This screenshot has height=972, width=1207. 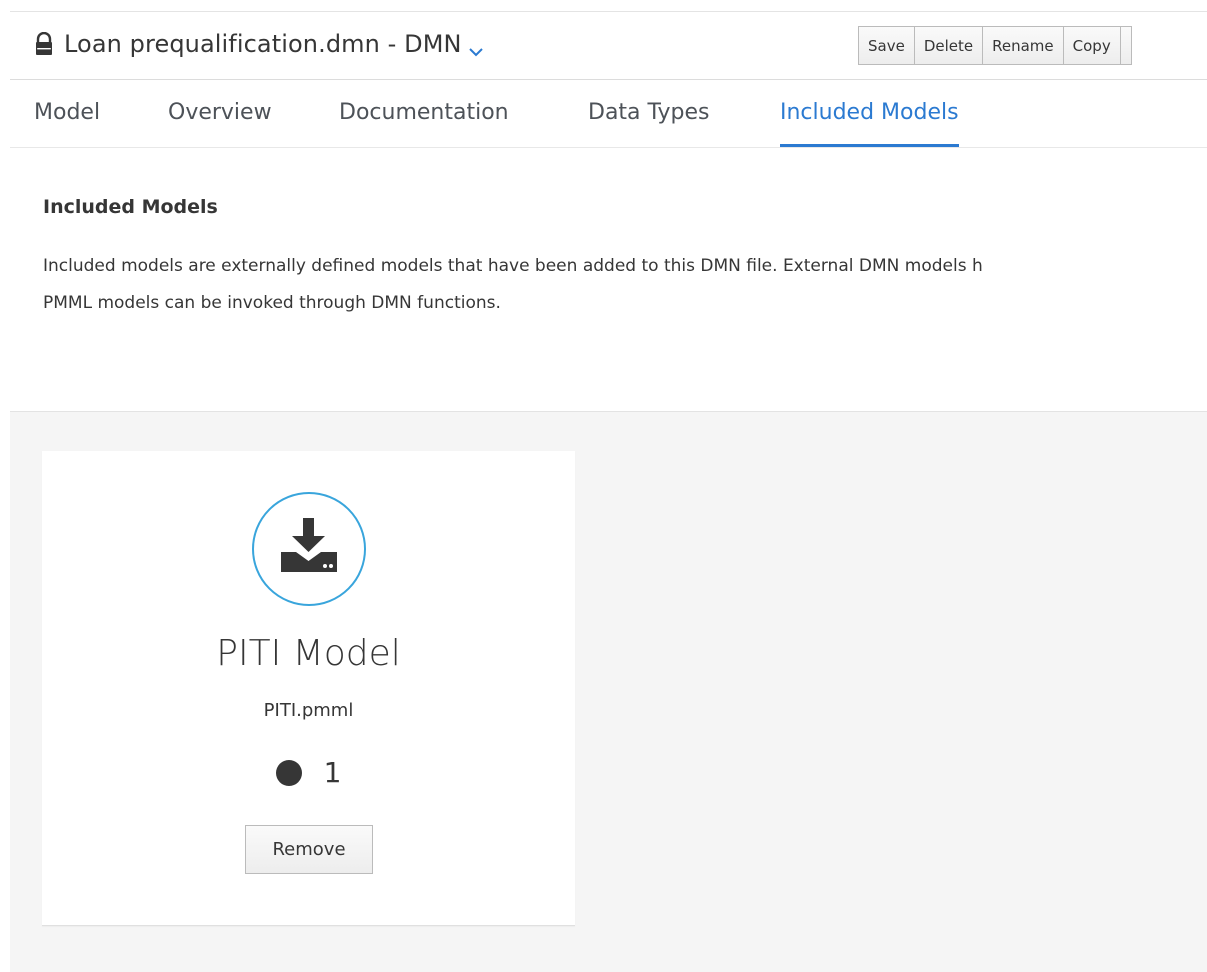 I want to click on delete-button: Delete, so click(x=948, y=45).